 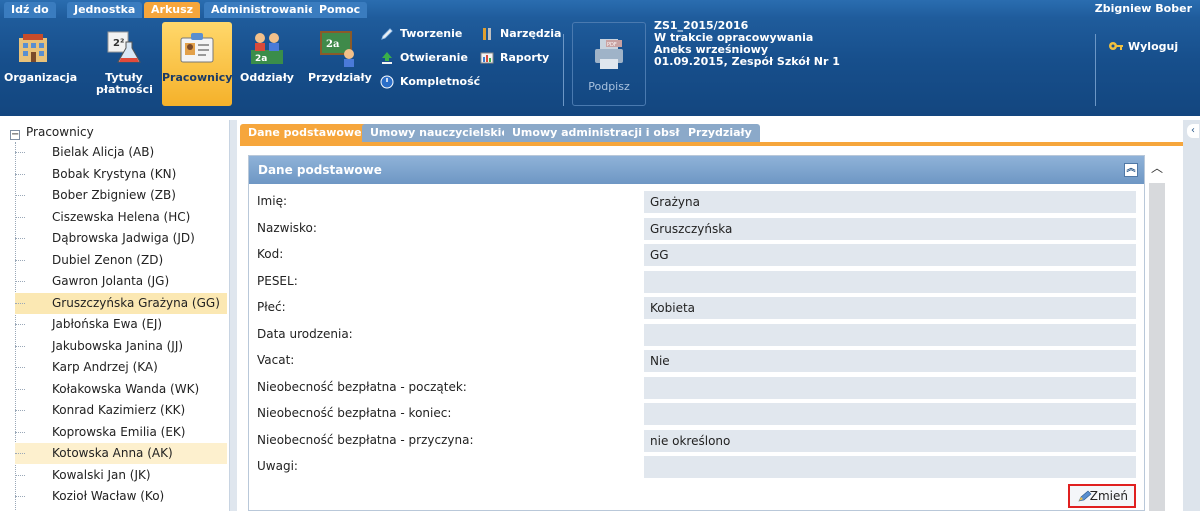 What do you see at coordinates (277, 280) in the screenshot?
I see `field-label: PESEL:` at bounding box center [277, 280].